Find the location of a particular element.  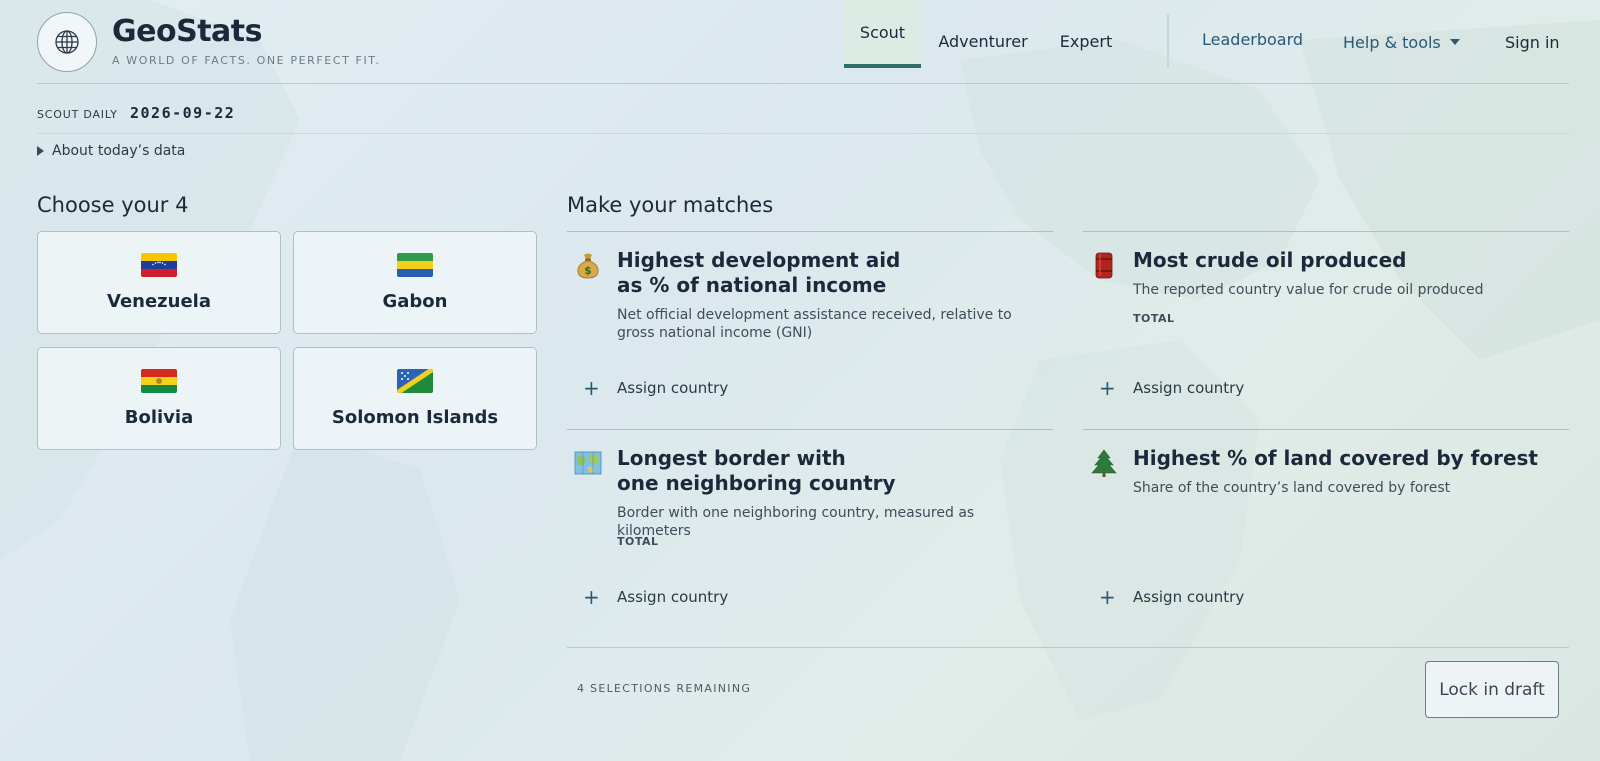

sign-in-label: Sign in is located at coordinates (1532, 42).